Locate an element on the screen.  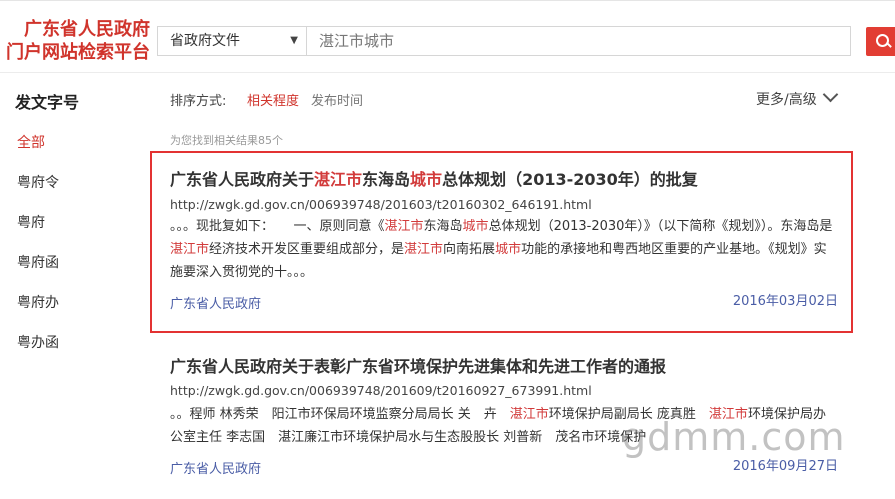
sidebar-item-all: 全部 is located at coordinates (31, 142).